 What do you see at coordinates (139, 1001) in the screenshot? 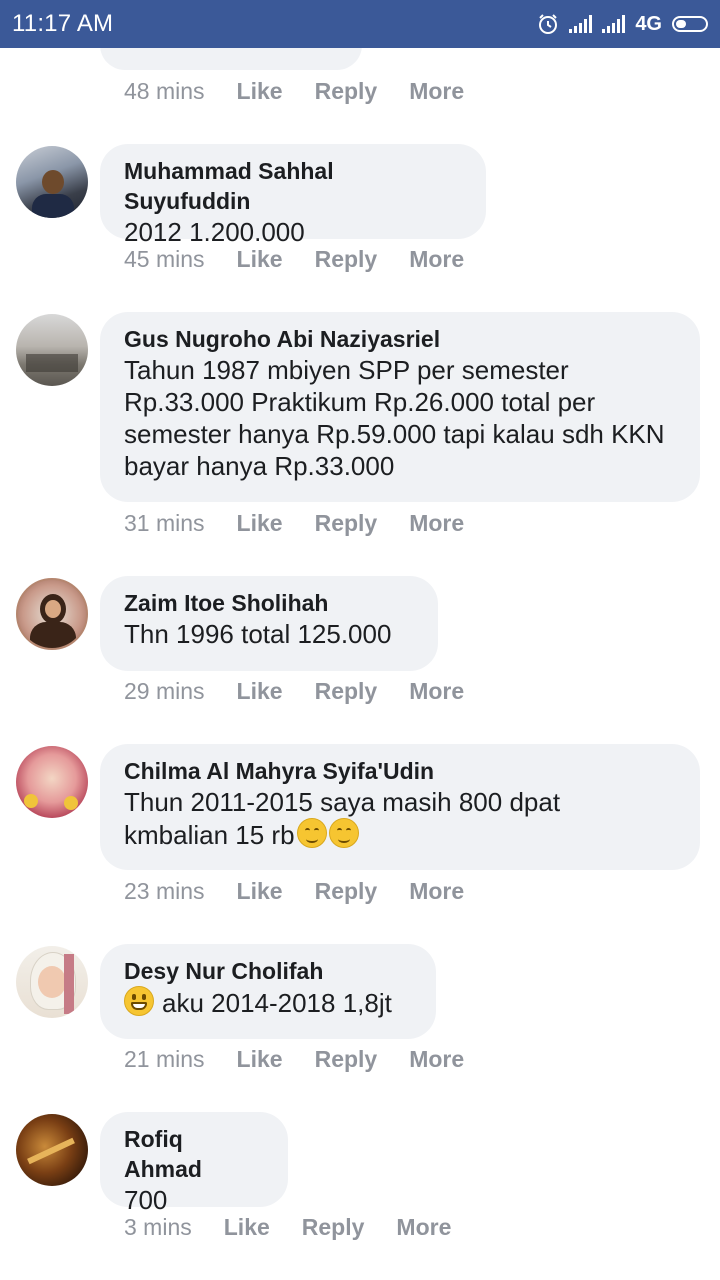
I see `grinning-face-icon` at bounding box center [139, 1001].